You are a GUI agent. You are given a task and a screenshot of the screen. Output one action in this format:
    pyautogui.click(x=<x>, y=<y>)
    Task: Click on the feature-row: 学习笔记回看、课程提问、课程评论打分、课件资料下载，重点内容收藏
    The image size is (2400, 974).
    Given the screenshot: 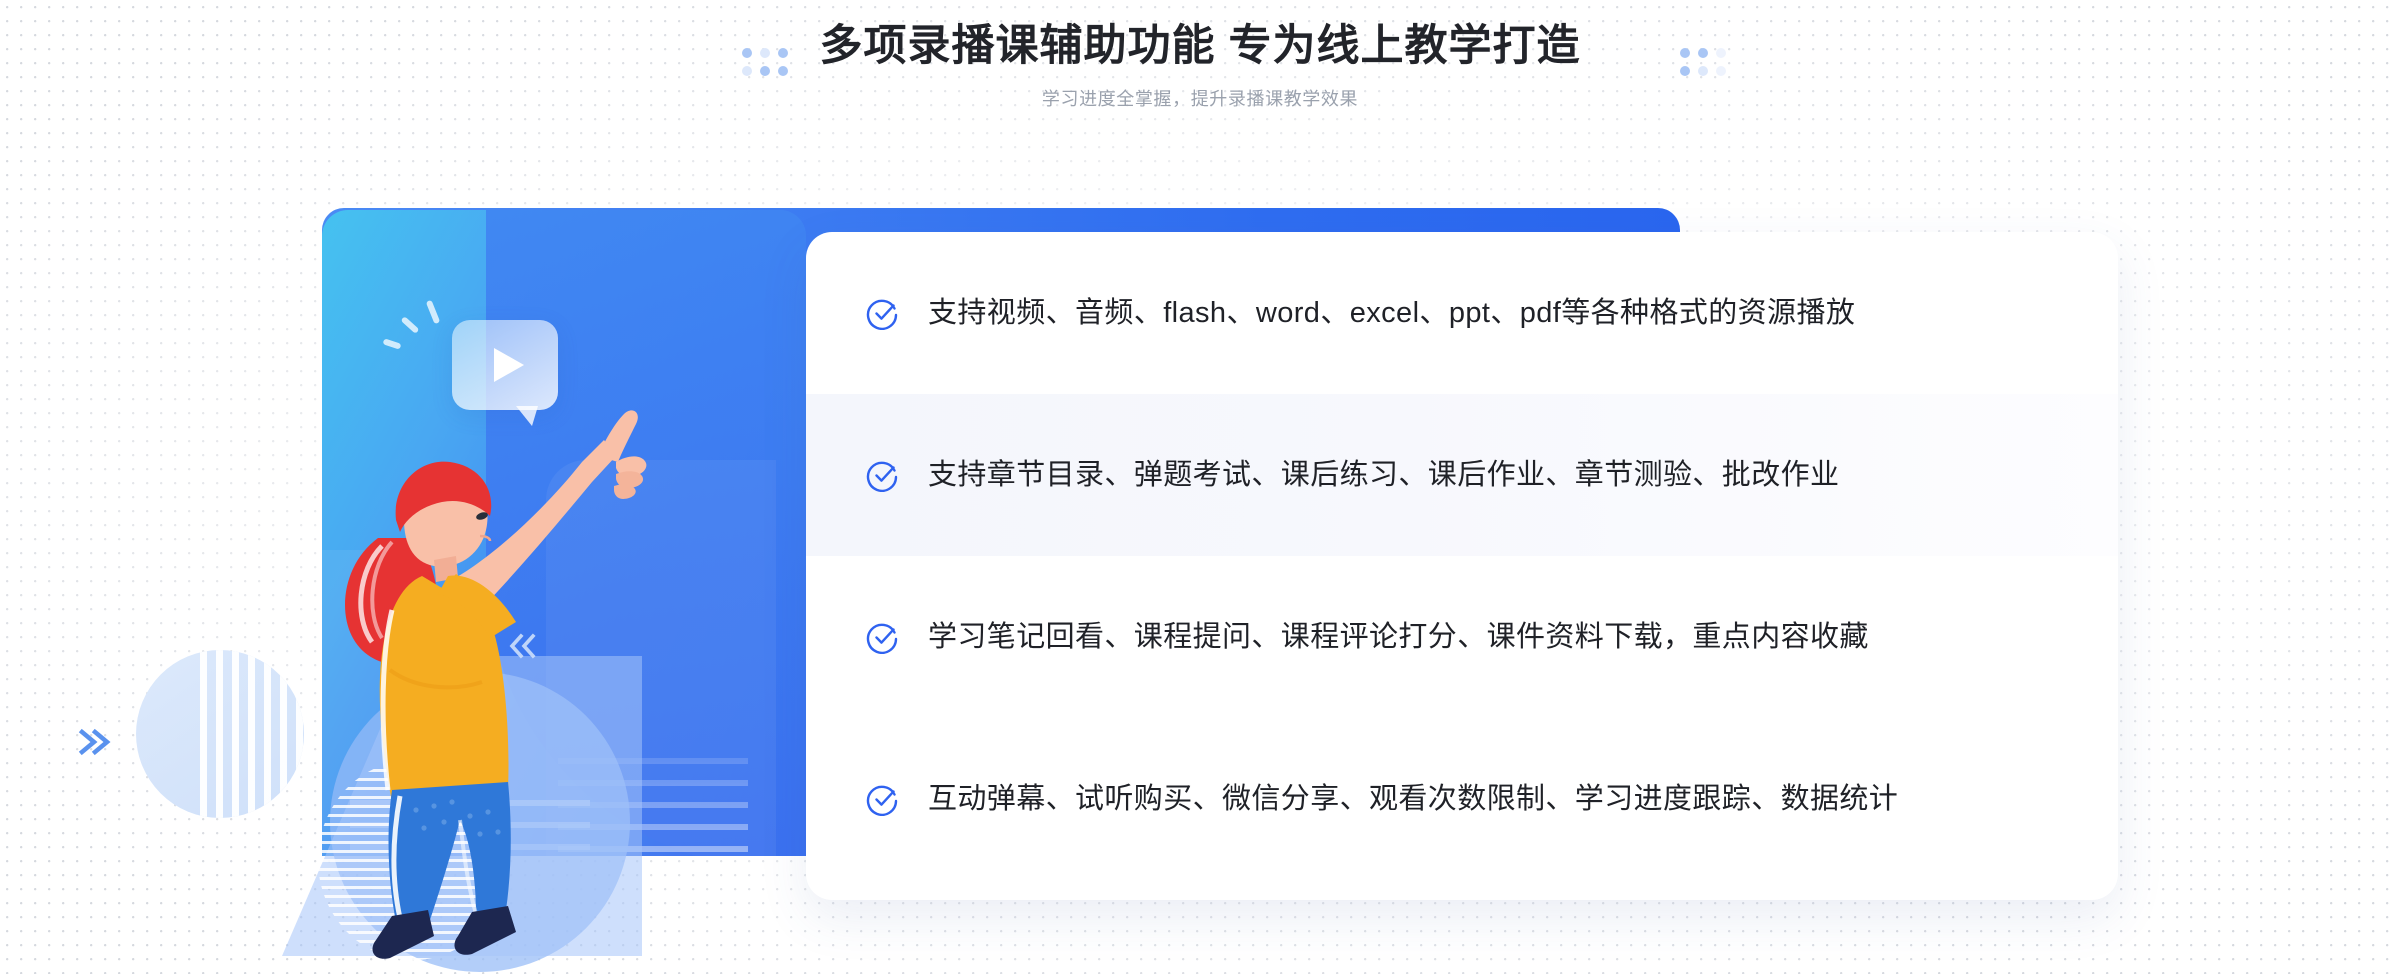 What is the action you would take?
    pyautogui.click(x=1462, y=637)
    